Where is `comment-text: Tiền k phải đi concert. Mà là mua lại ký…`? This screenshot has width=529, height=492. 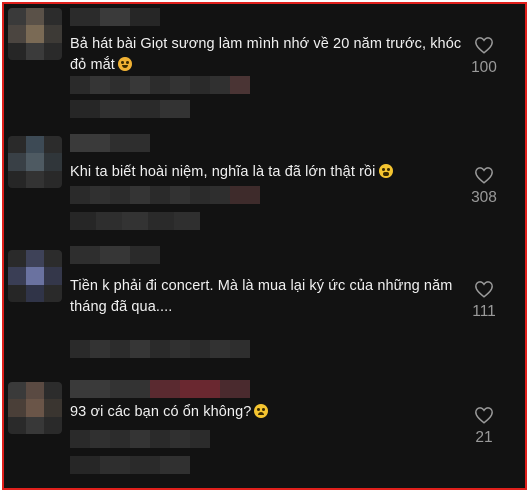 comment-text: Tiền k phải đi concert. Mà là mua lại ký… is located at coordinates (261, 296).